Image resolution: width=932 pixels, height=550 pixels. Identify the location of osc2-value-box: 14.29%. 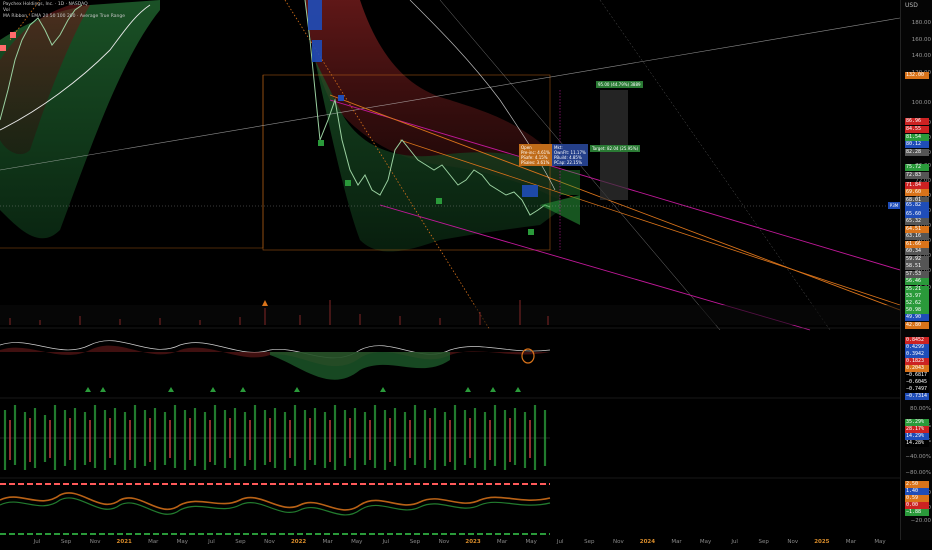
(917, 436).